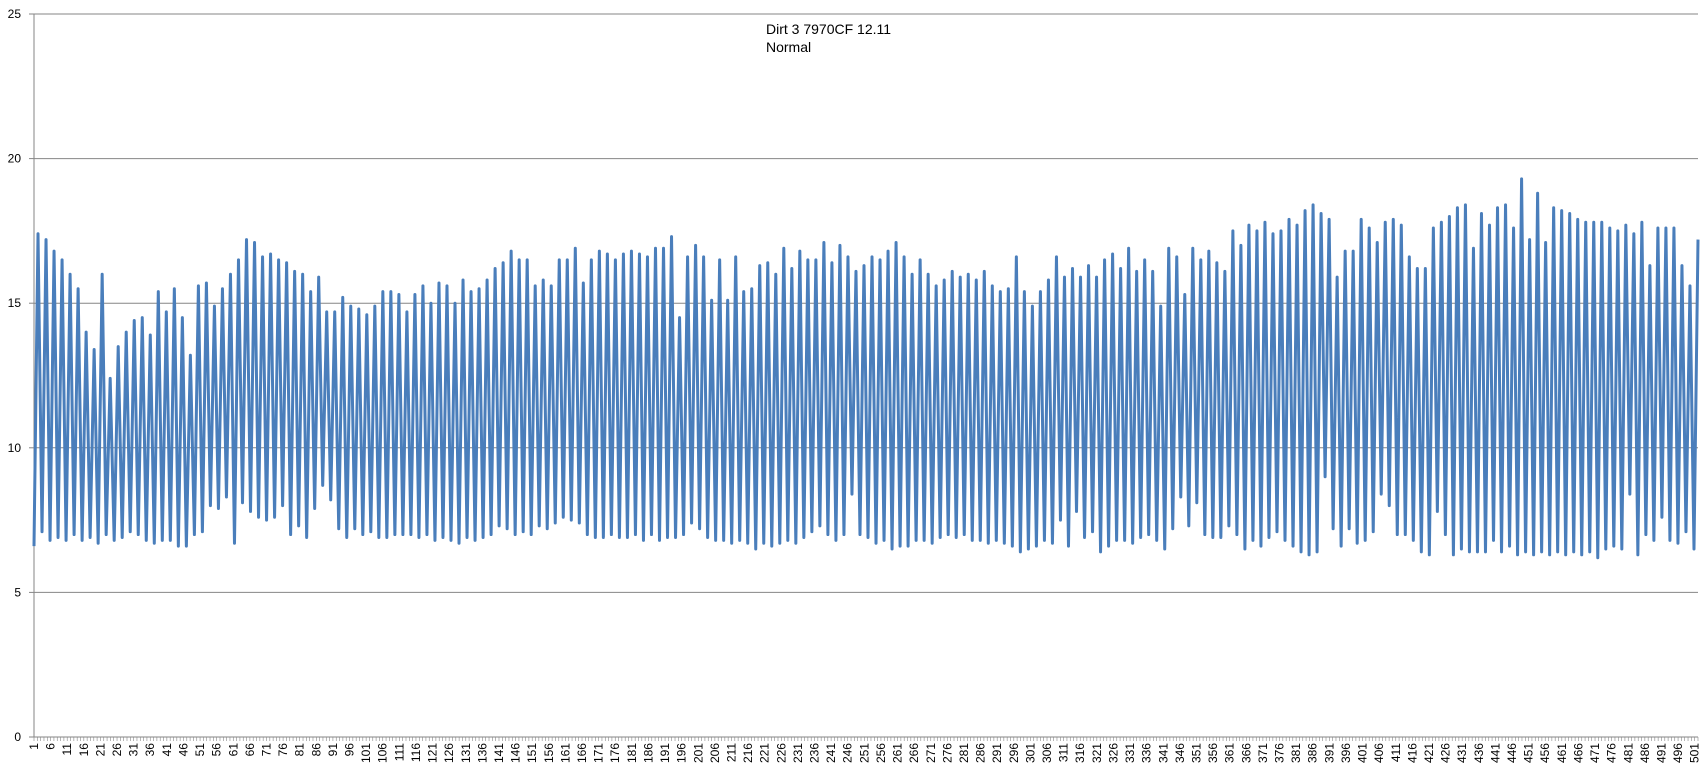  What do you see at coordinates (1080, 753) in the screenshot?
I see `x-tick-label: 316` at bounding box center [1080, 753].